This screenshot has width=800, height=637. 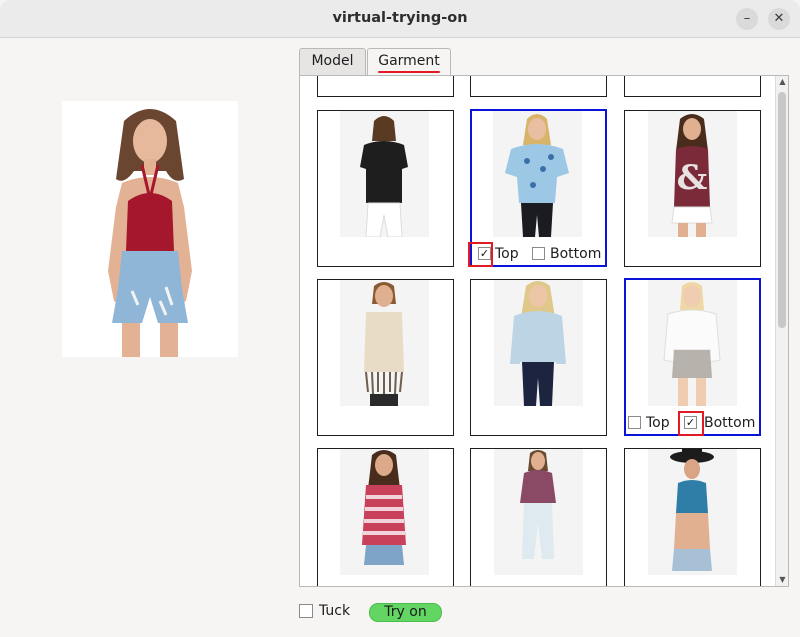 What do you see at coordinates (409, 72) in the screenshot?
I see `active-tab-indicator` at bounding box center [409, 72].